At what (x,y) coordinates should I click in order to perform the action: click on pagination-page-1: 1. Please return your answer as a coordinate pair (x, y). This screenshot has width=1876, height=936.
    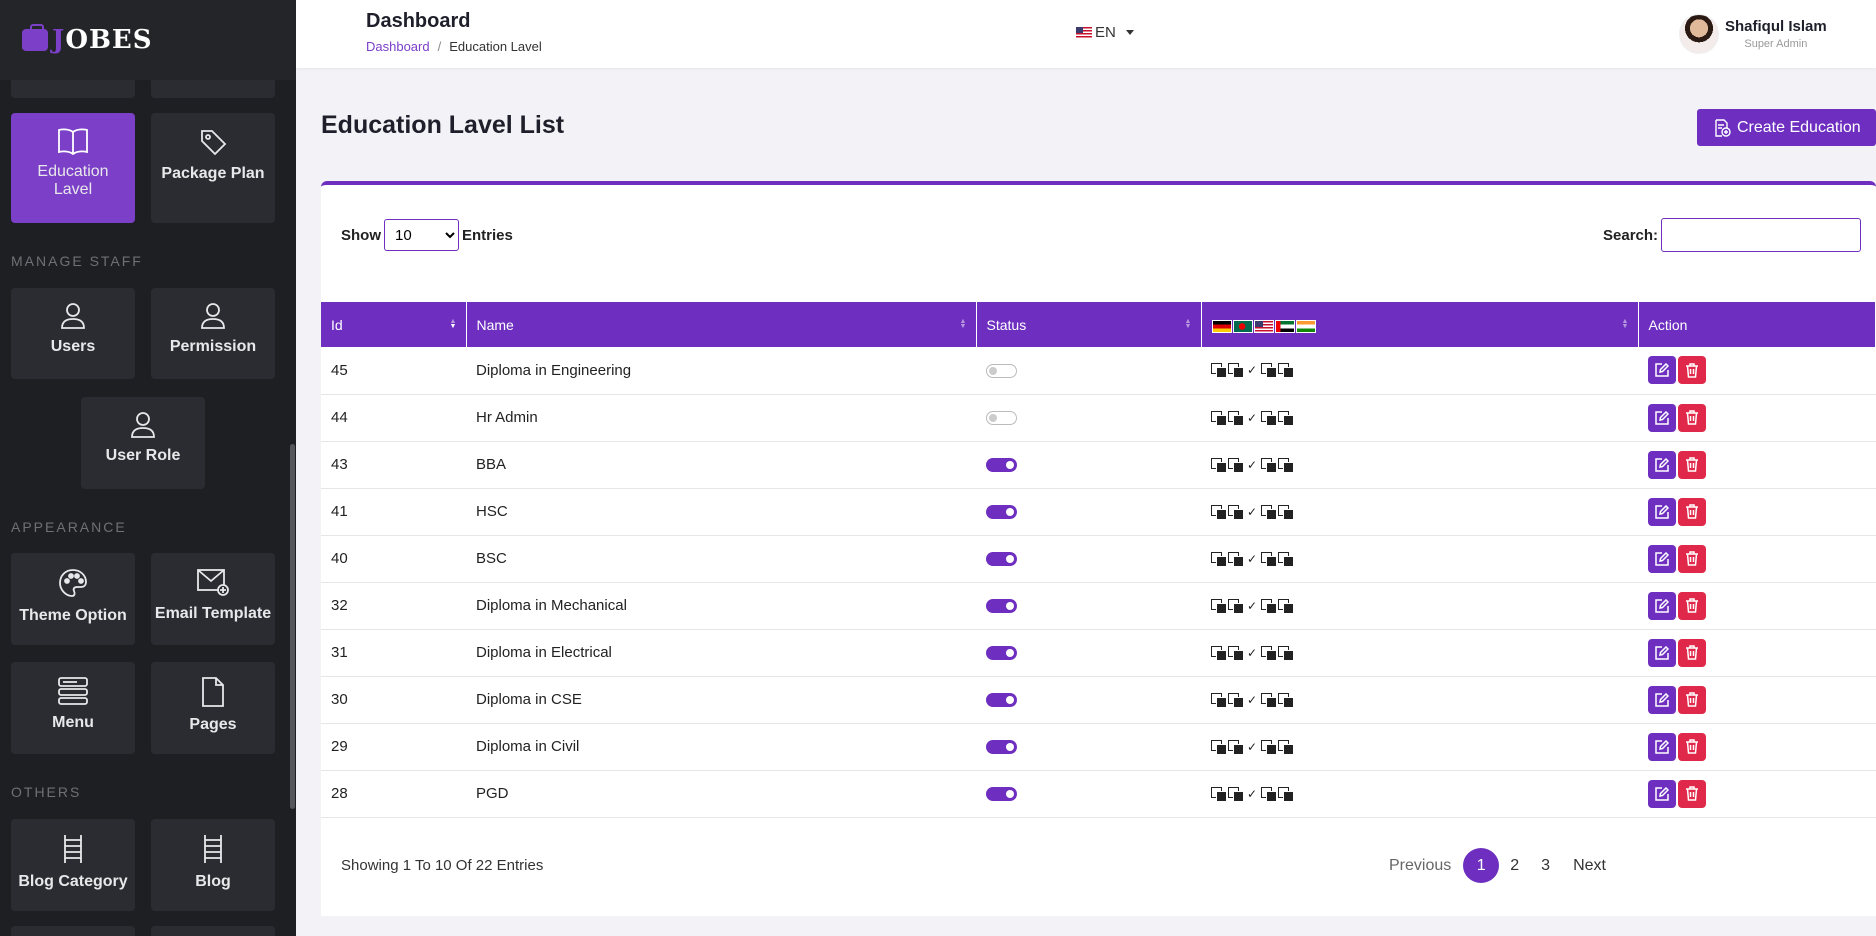
    Looking at the image, I should click on (1481, 865).